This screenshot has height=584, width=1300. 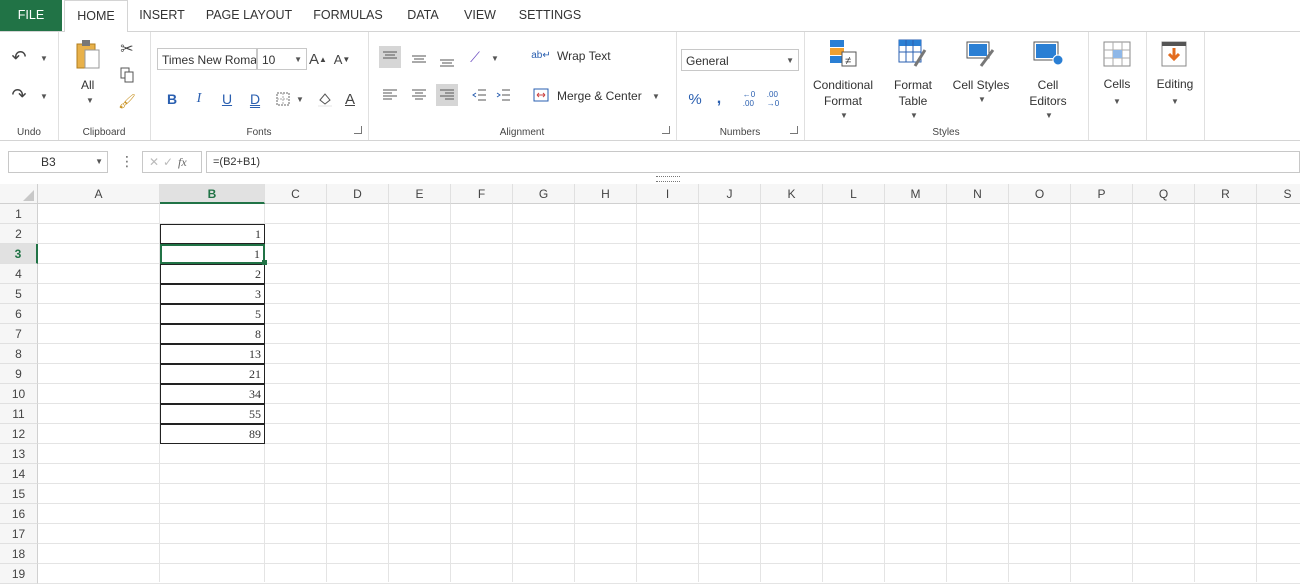 I want to click on column-header-h: H, so click(x=606, y=194).